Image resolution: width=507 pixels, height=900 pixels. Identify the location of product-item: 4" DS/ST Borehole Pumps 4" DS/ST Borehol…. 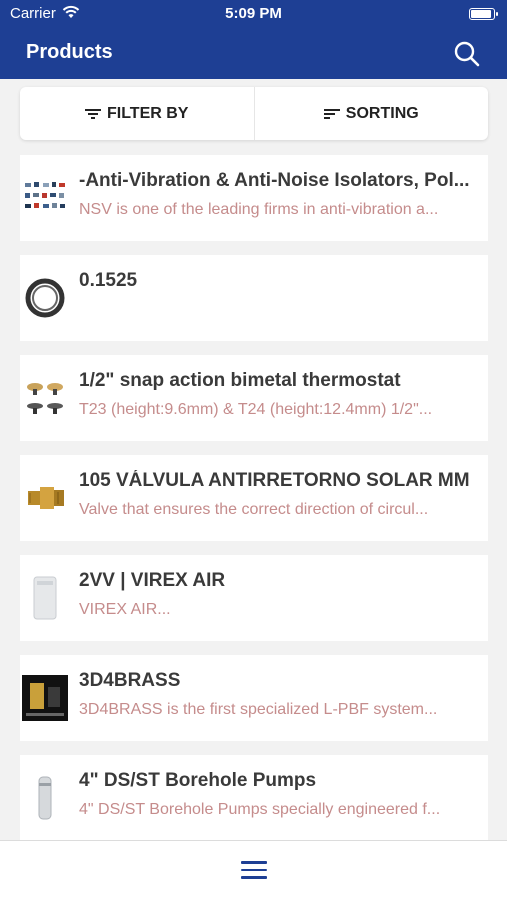
(254, 798).